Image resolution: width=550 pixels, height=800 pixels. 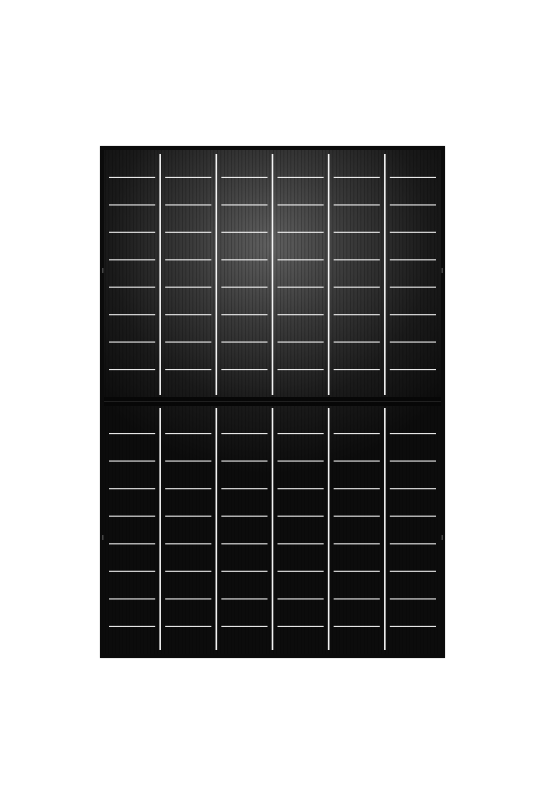 I want to click on frame-mark-left-top, so click(x=103, y=270).